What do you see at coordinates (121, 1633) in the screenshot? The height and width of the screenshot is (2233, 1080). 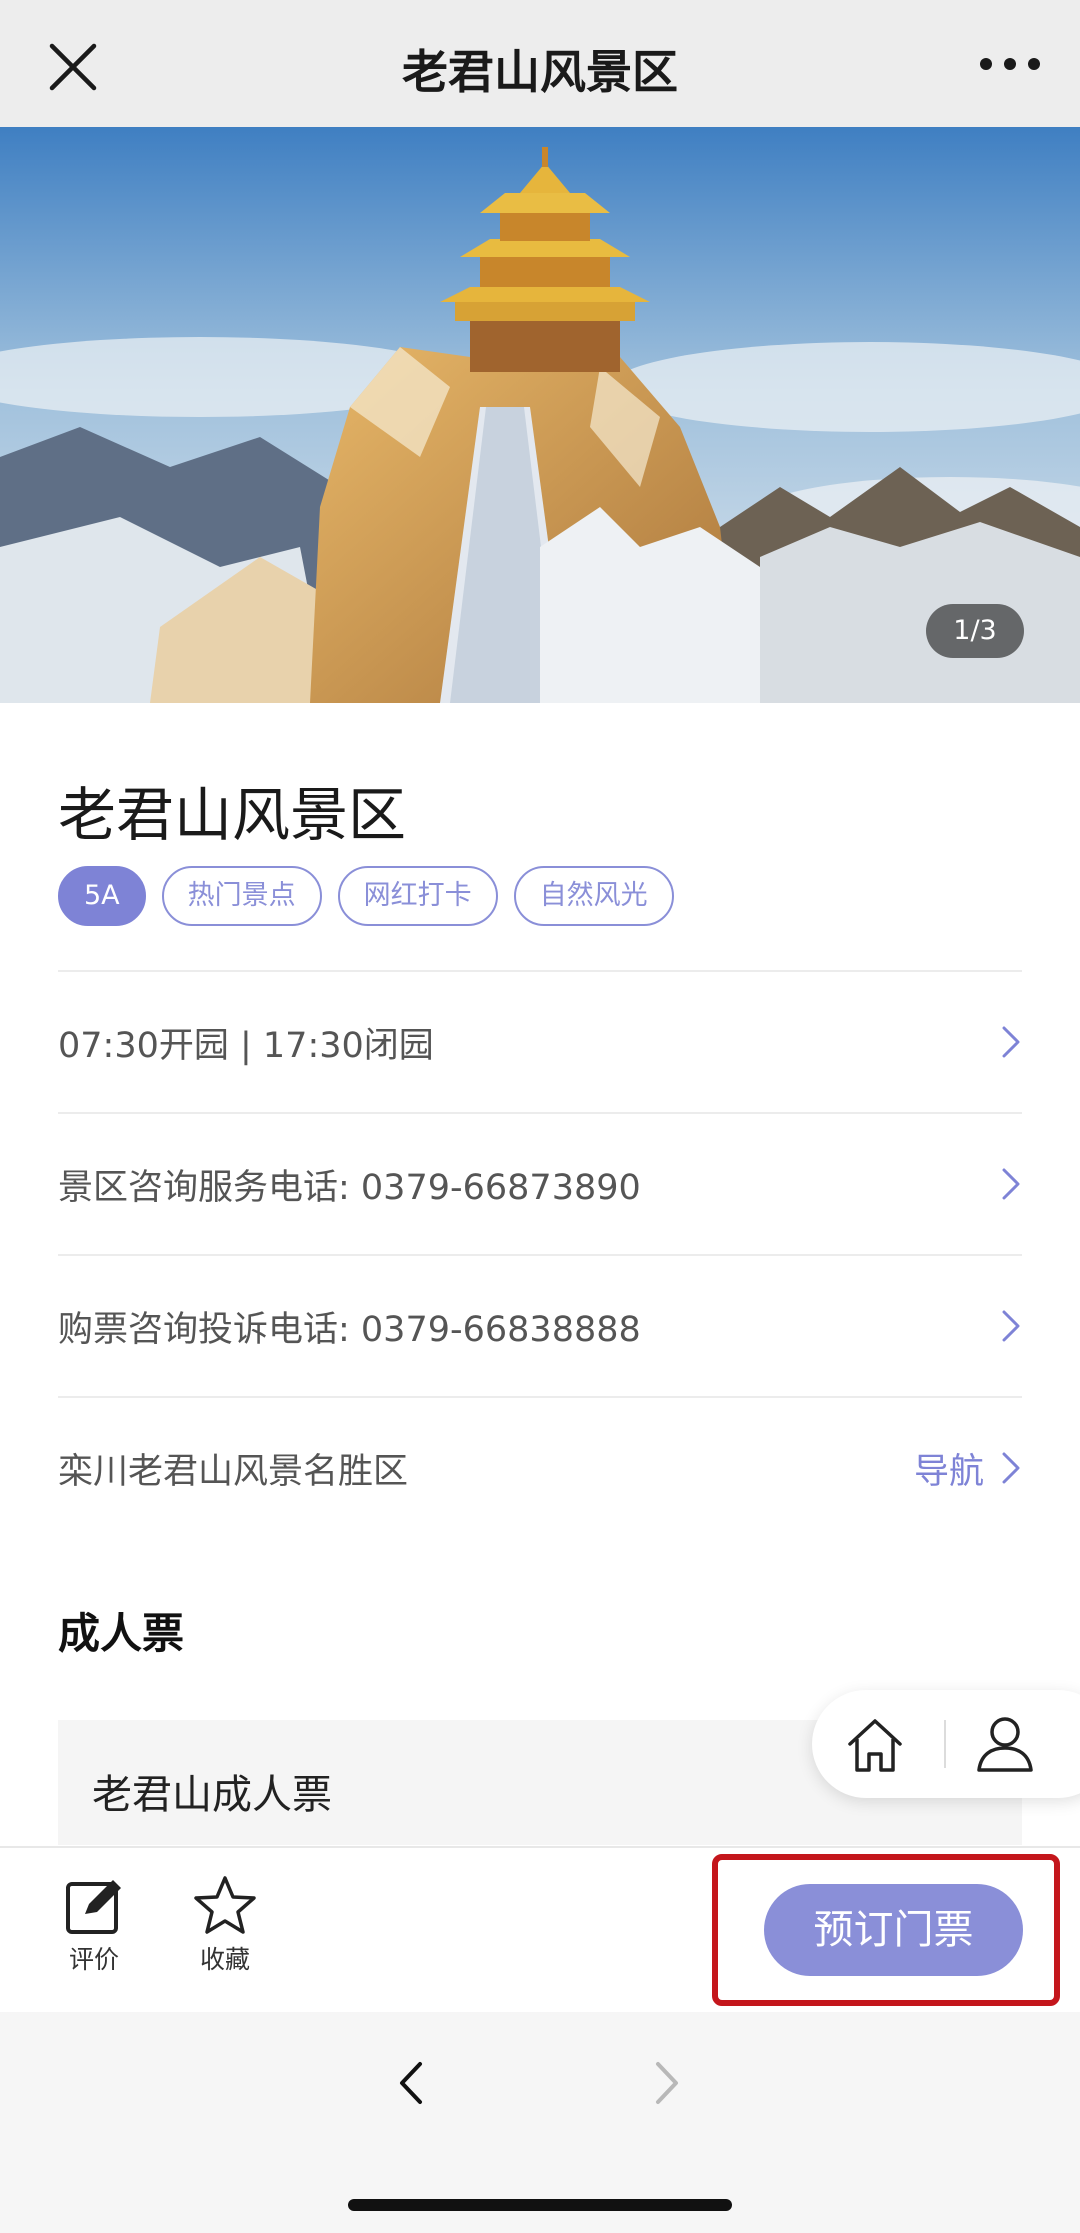 I see `ticket-section-title: 成人票` at bounding box center [121, 1633].